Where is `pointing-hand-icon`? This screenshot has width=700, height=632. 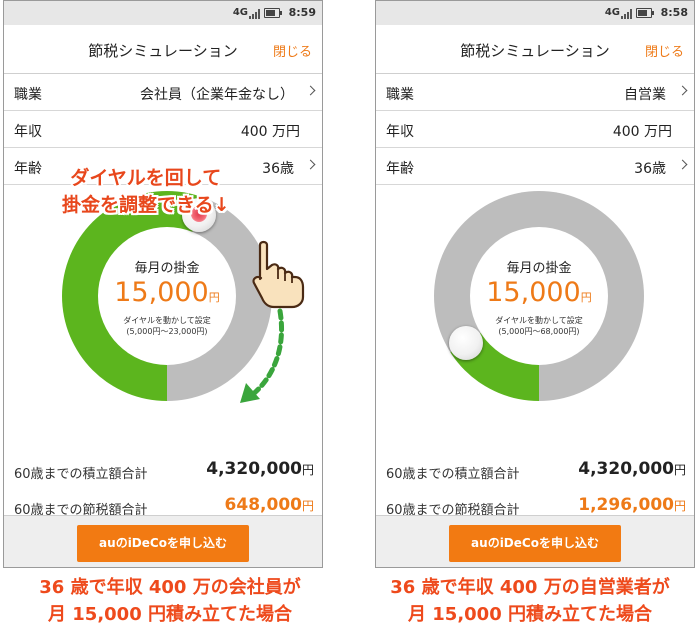
pointing-hand-icon is located at coordinates (278, 274).